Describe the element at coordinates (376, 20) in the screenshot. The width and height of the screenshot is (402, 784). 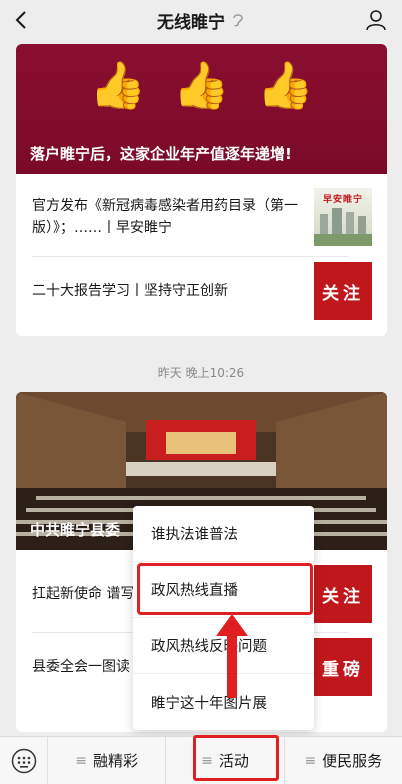
I see `profile-icon` at that location.